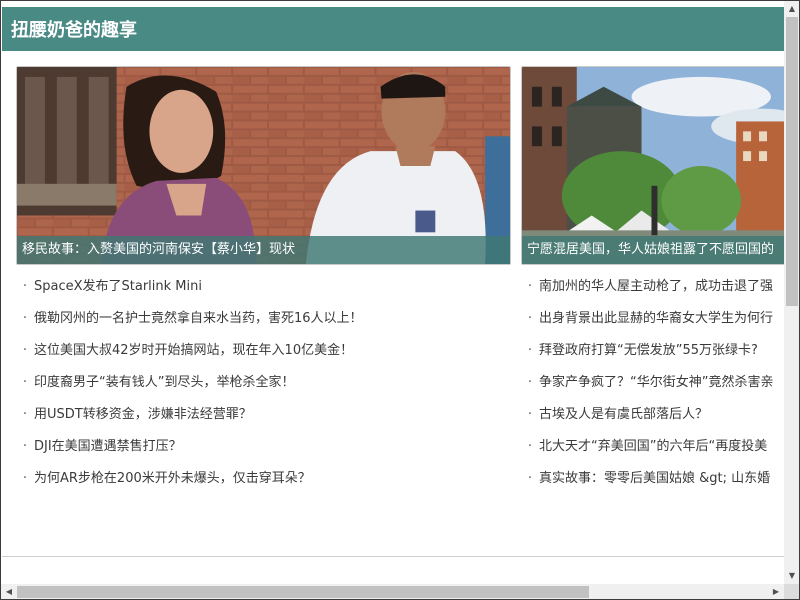  What do you see at coordinates (792, 161) in the screenshot?
I see `vertical-scroll-thumb` at bounding box center [792, 161].